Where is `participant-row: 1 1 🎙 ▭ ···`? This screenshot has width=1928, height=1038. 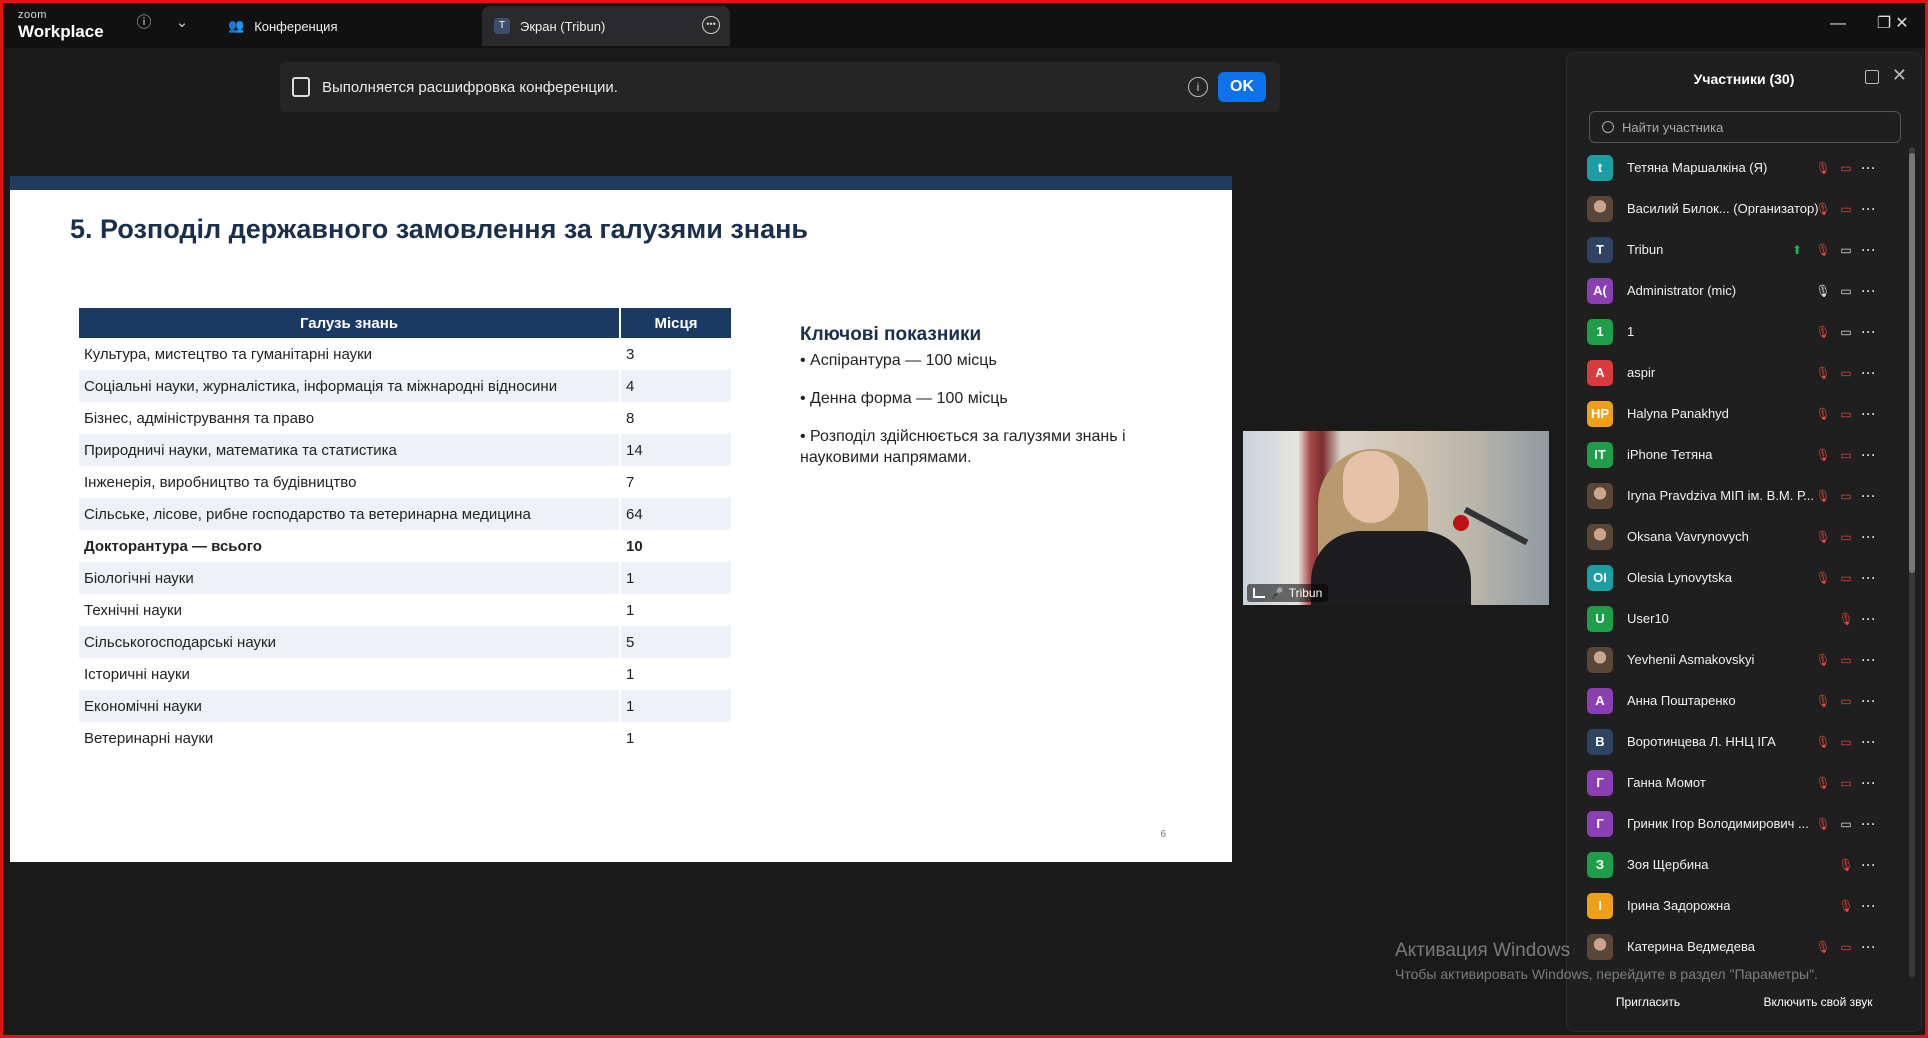
participant-row: 1 1 🎙 ▭ ··· is located at coordinates (1737, 331).